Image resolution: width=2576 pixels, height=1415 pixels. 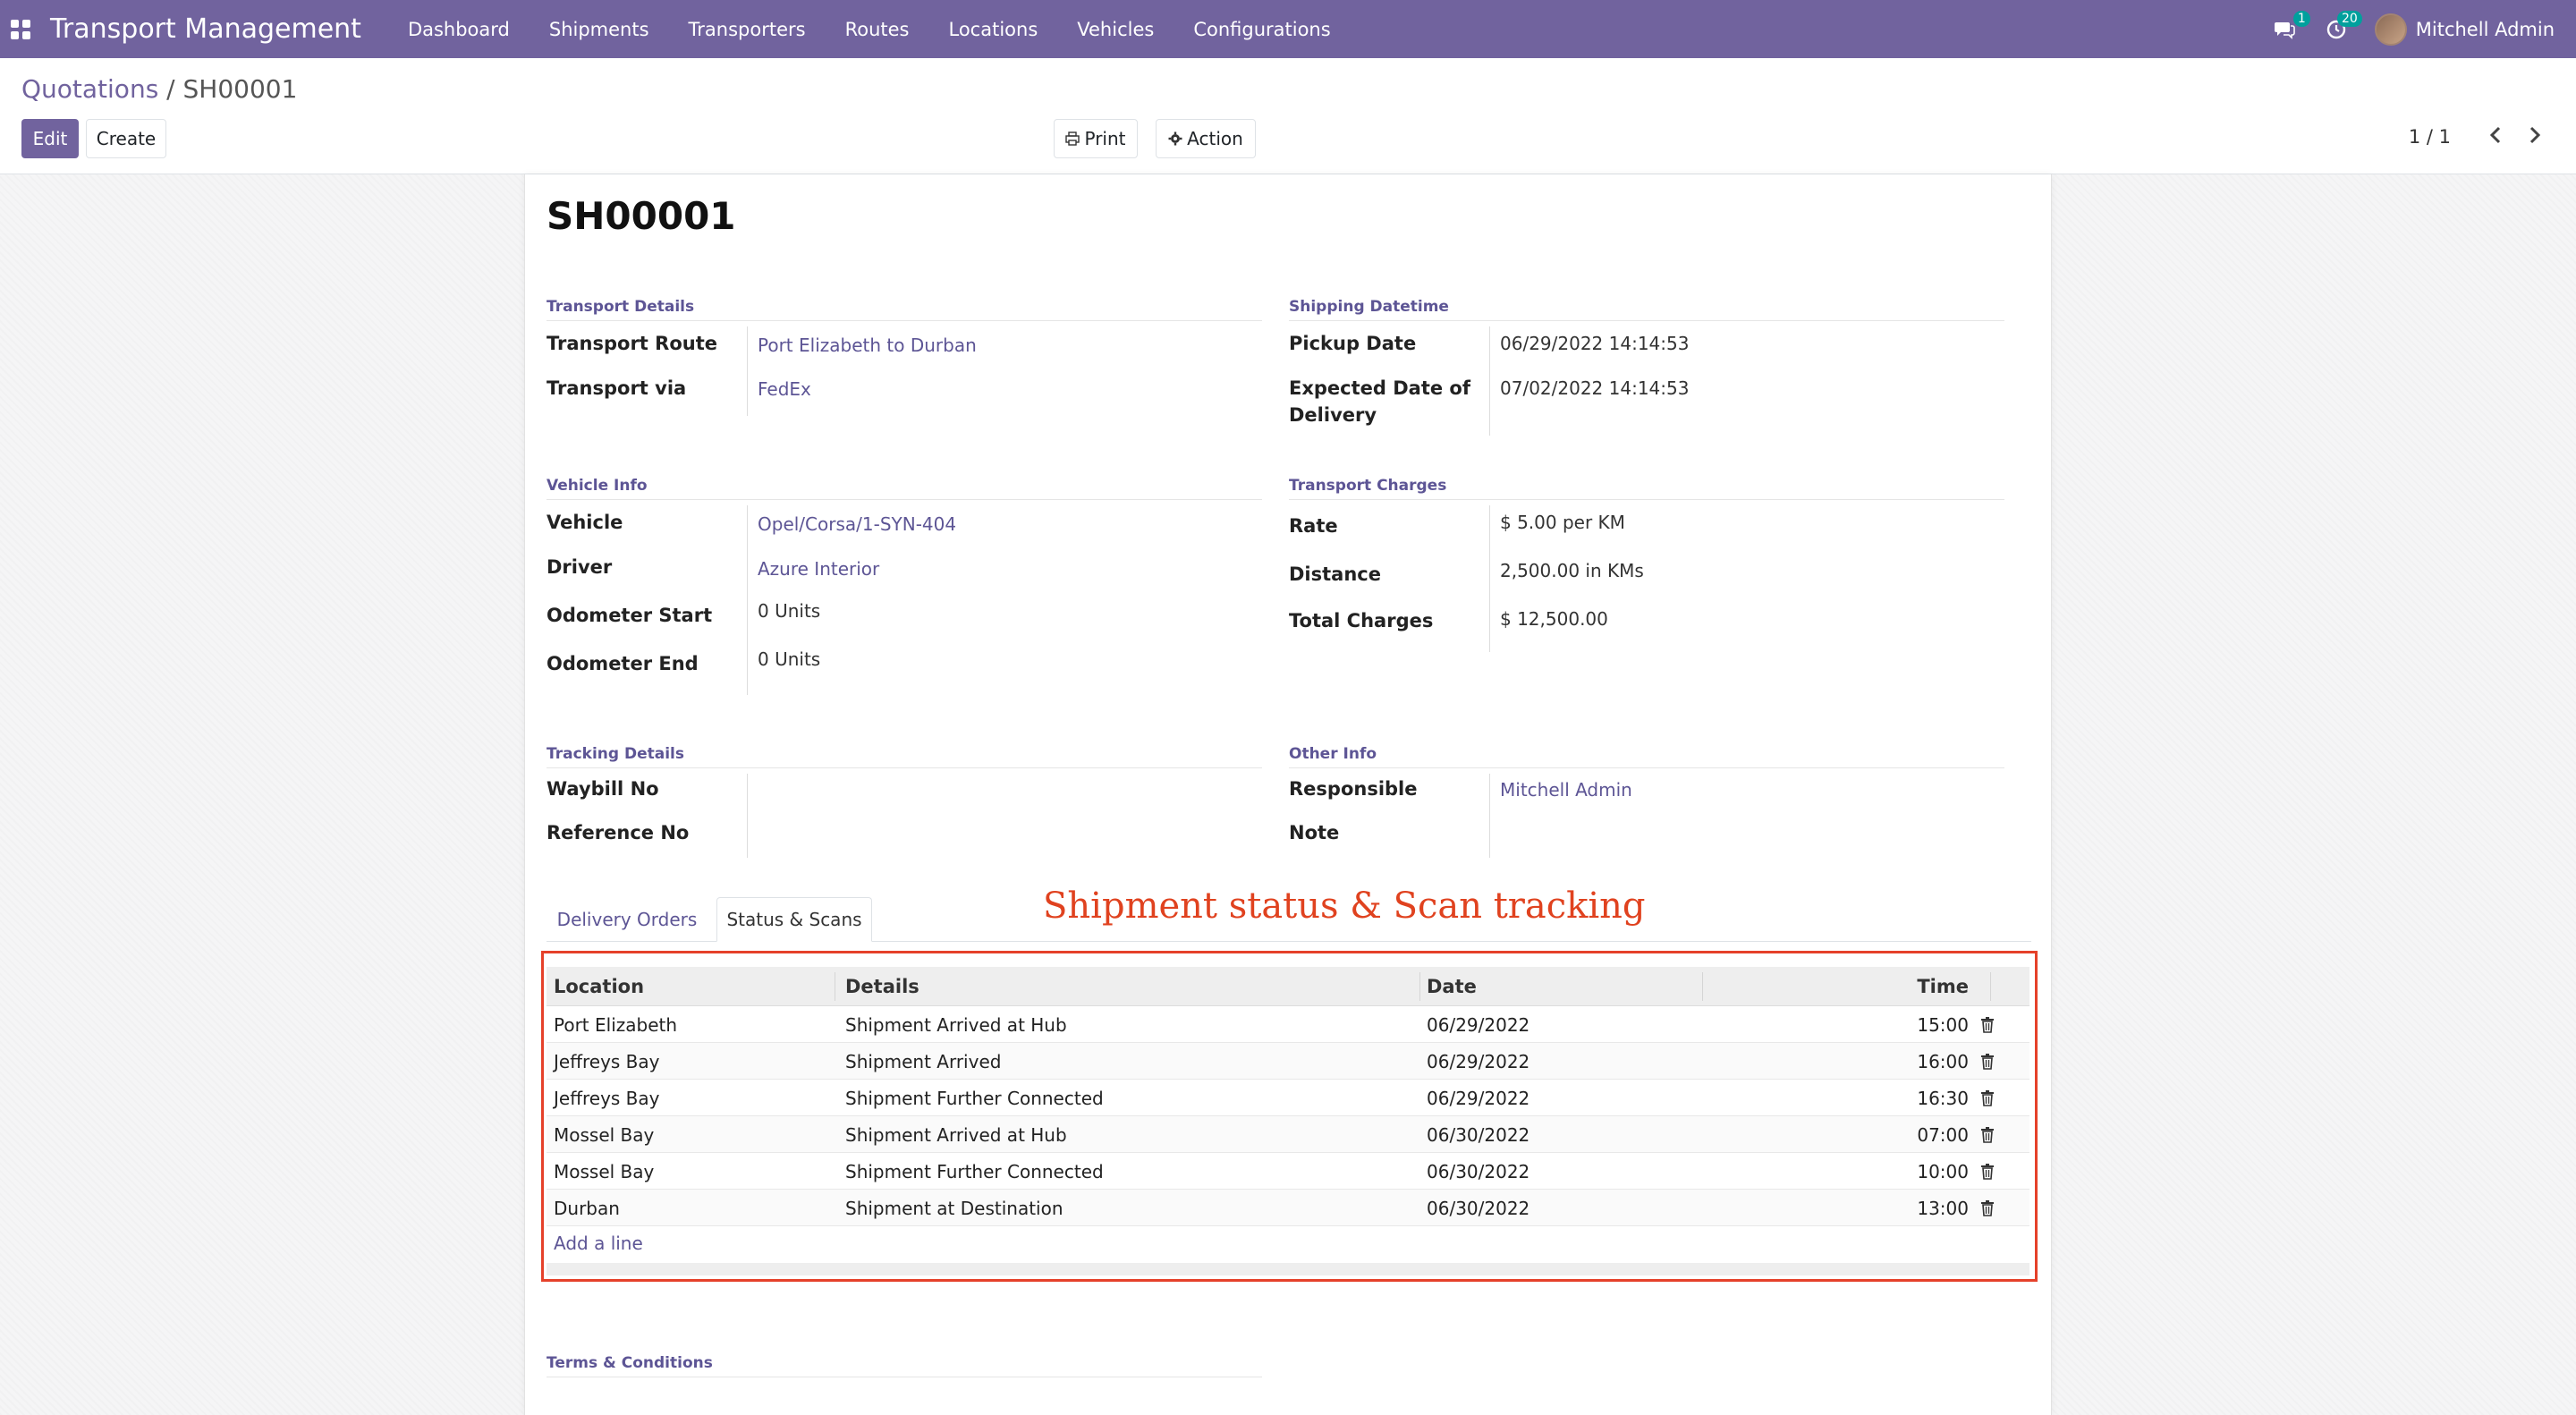 What do you see at coordinates (1943, 1024) in the screenshot?
I see `cell-time: 15:00` at bounding box center [1943, 1024].